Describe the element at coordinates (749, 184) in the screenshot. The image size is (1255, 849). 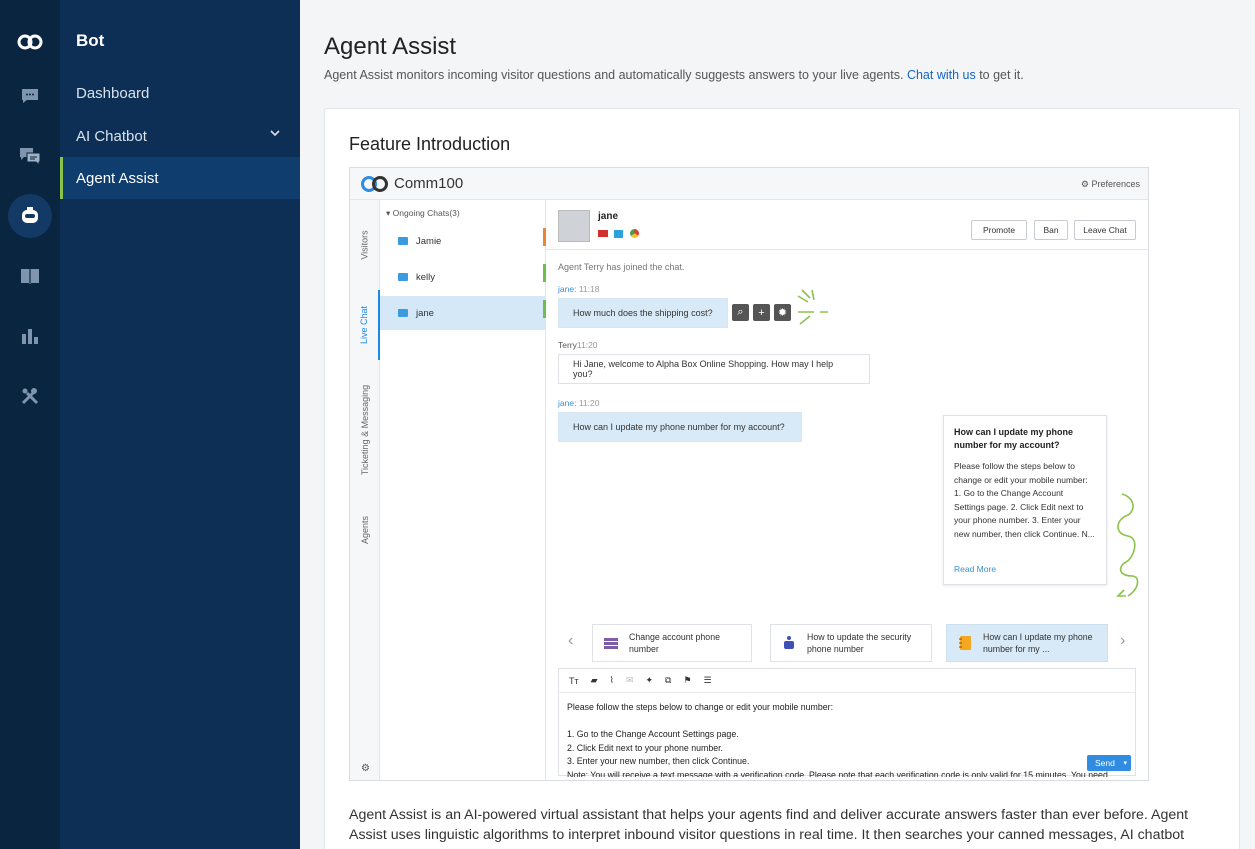
I see `screenshot-header: Comm100 ⚙ Preferences` at that location.